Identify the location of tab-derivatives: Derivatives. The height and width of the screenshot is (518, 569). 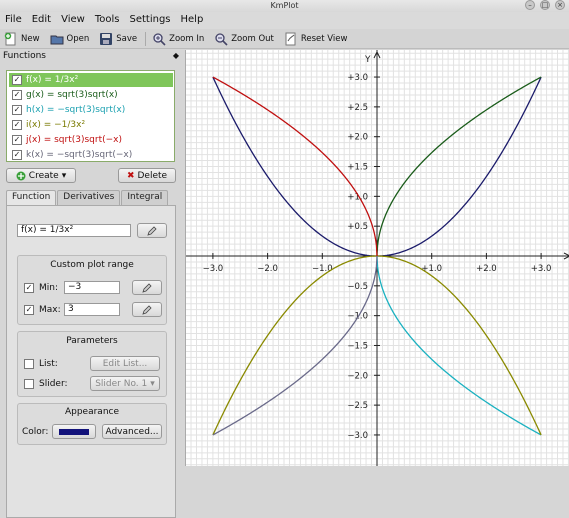
(89, 197).